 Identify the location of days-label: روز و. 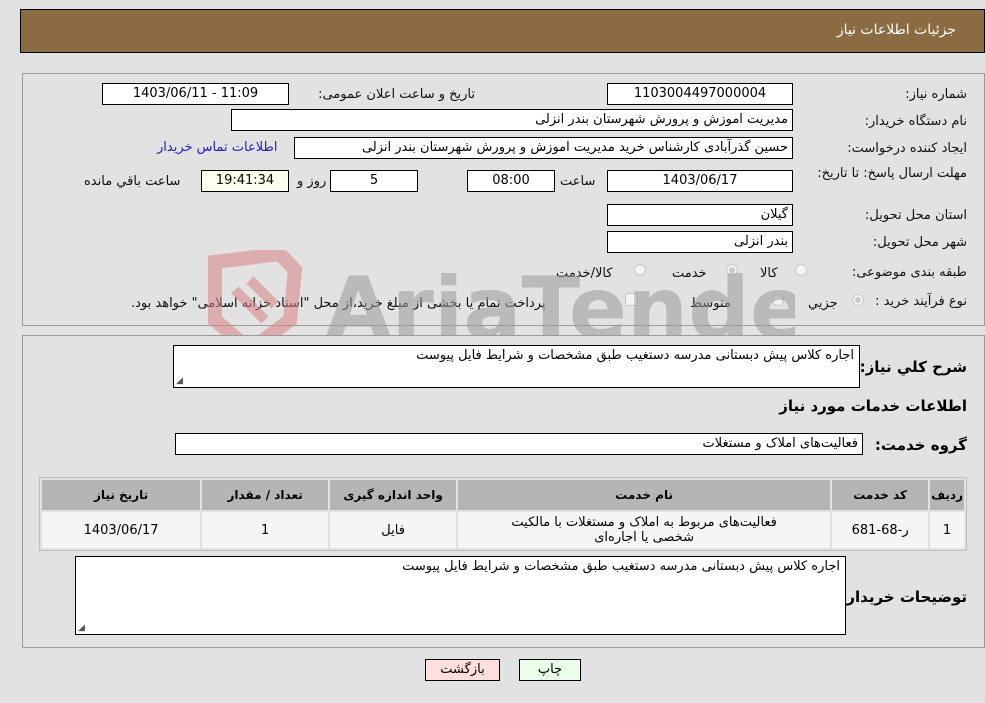
(312, 181).